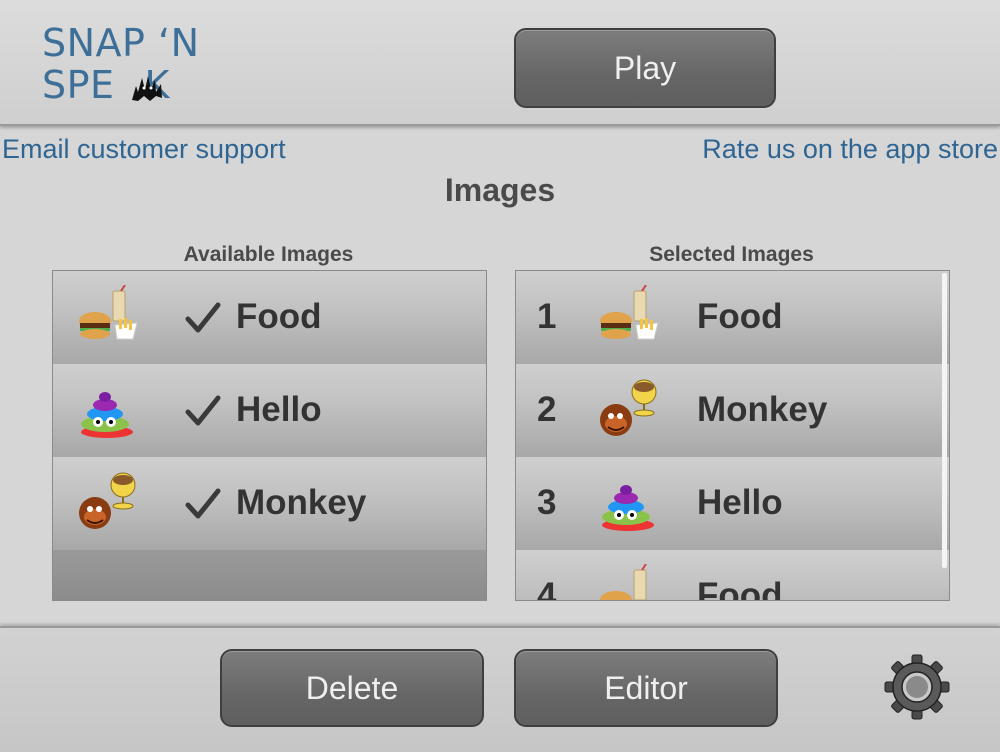  I want to click on item-number: 4, so click(547, 588).